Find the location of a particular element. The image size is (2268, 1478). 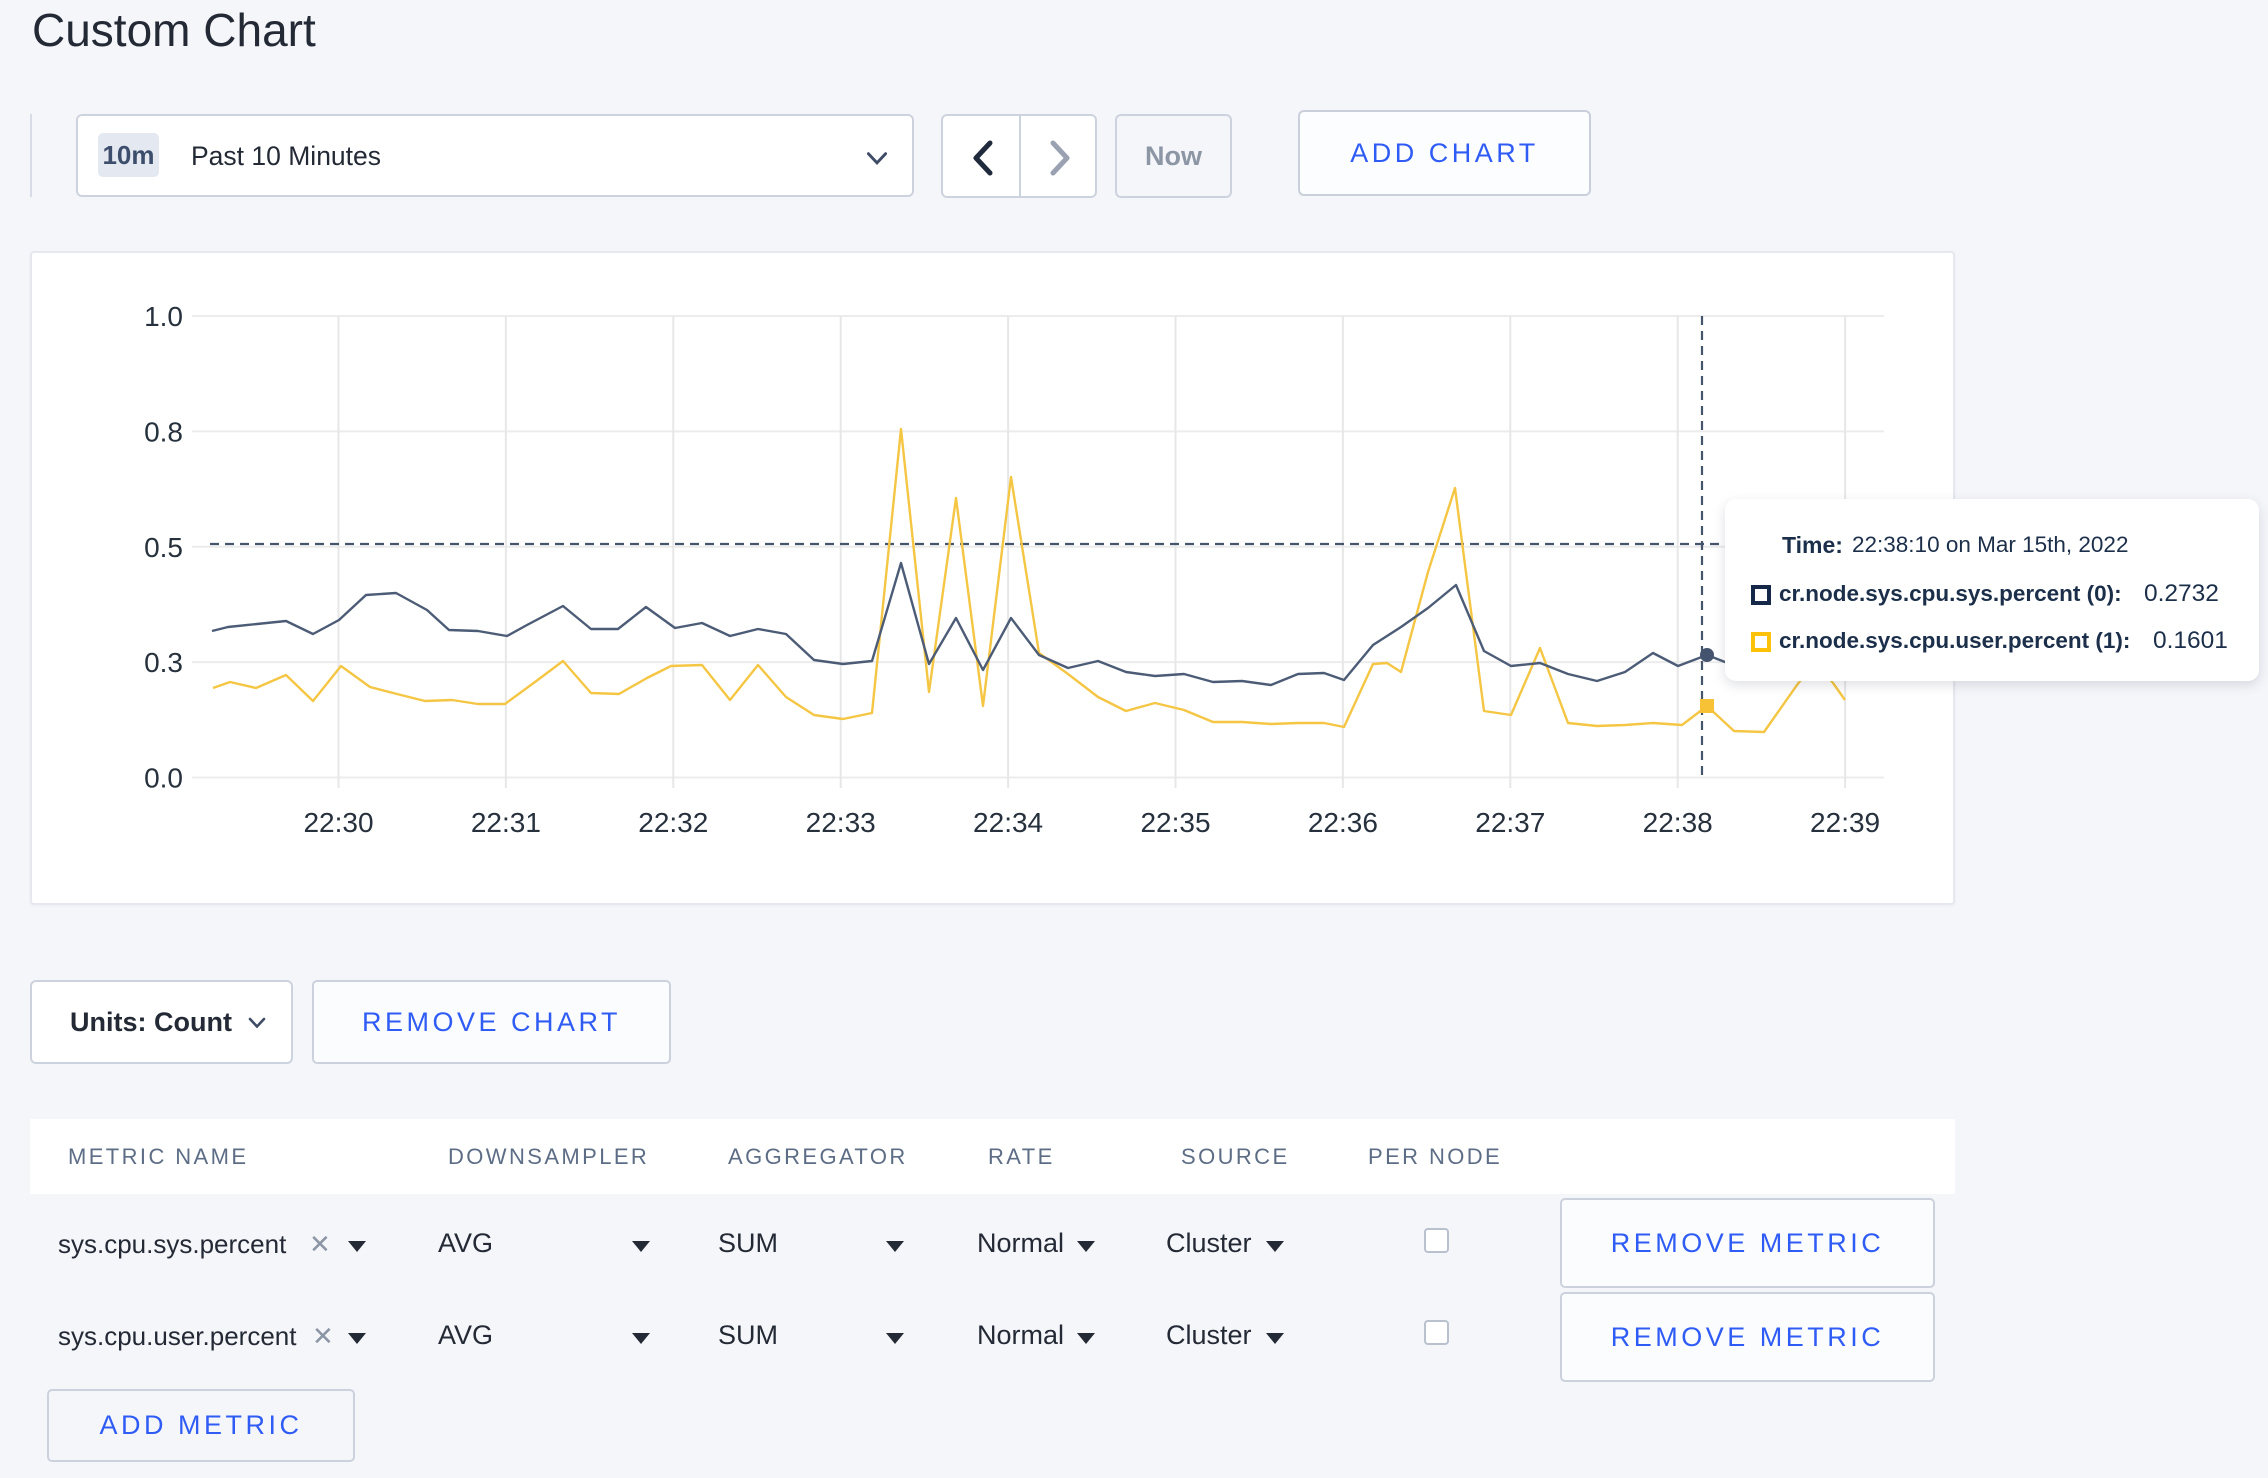

svg-text: 1.0 is located at coordinates (163, 316).